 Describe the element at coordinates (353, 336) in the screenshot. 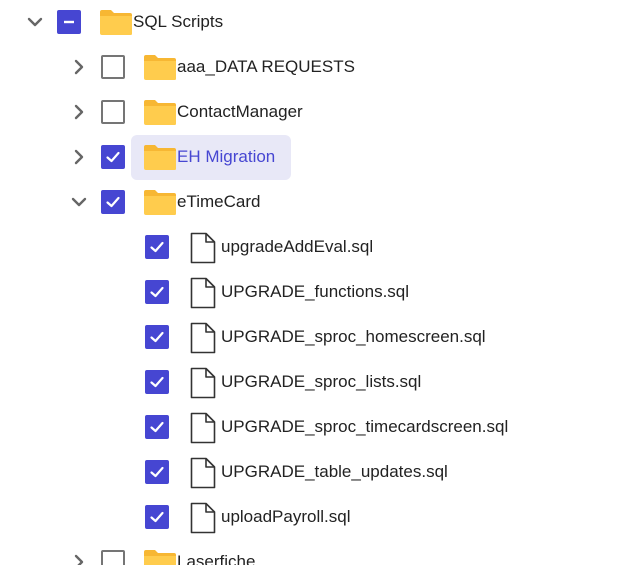

I see `tree-node-label: UPGRADE_sproc_homescreen.sql` at that location.